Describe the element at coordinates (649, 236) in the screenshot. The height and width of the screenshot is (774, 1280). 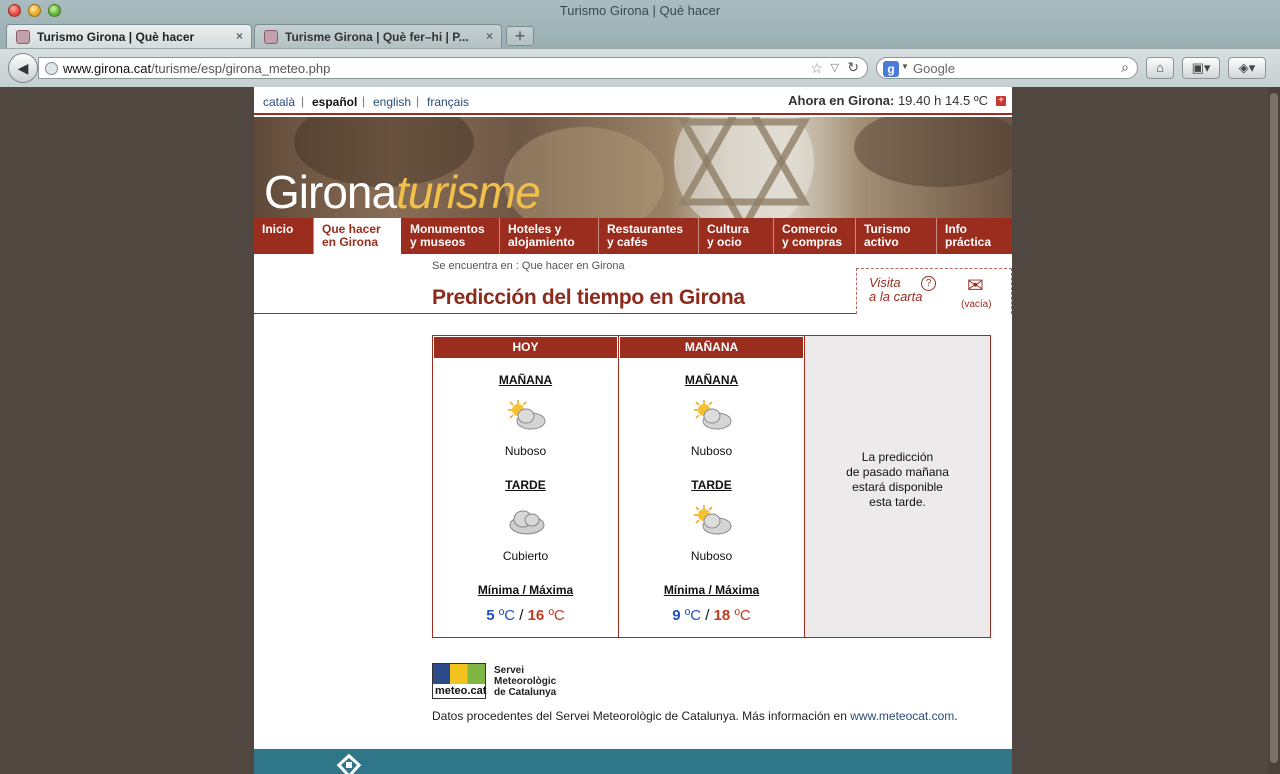
I see `nav-item-restaurantes: Restaurantes y cafés` at that location.